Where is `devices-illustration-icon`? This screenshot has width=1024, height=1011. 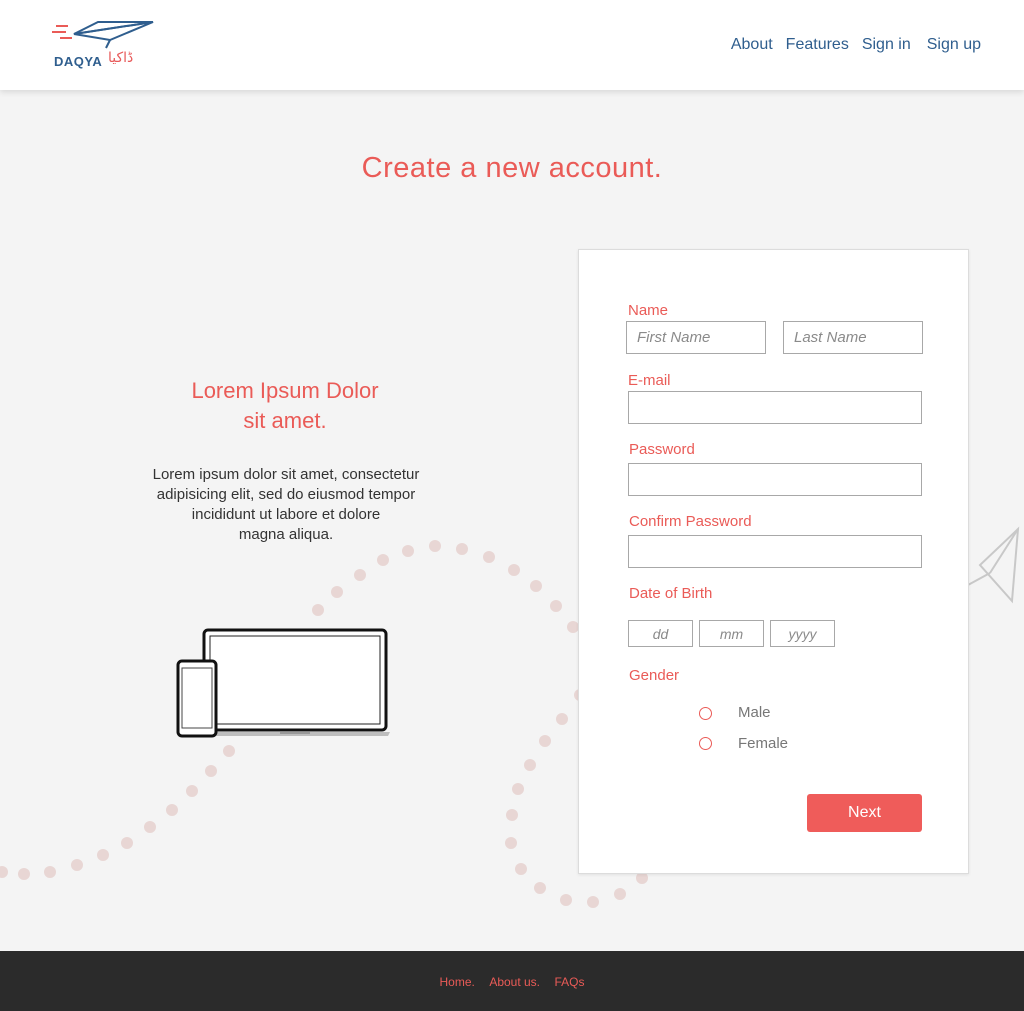
devices-illustration-icon is located at coordinates (283, 683).